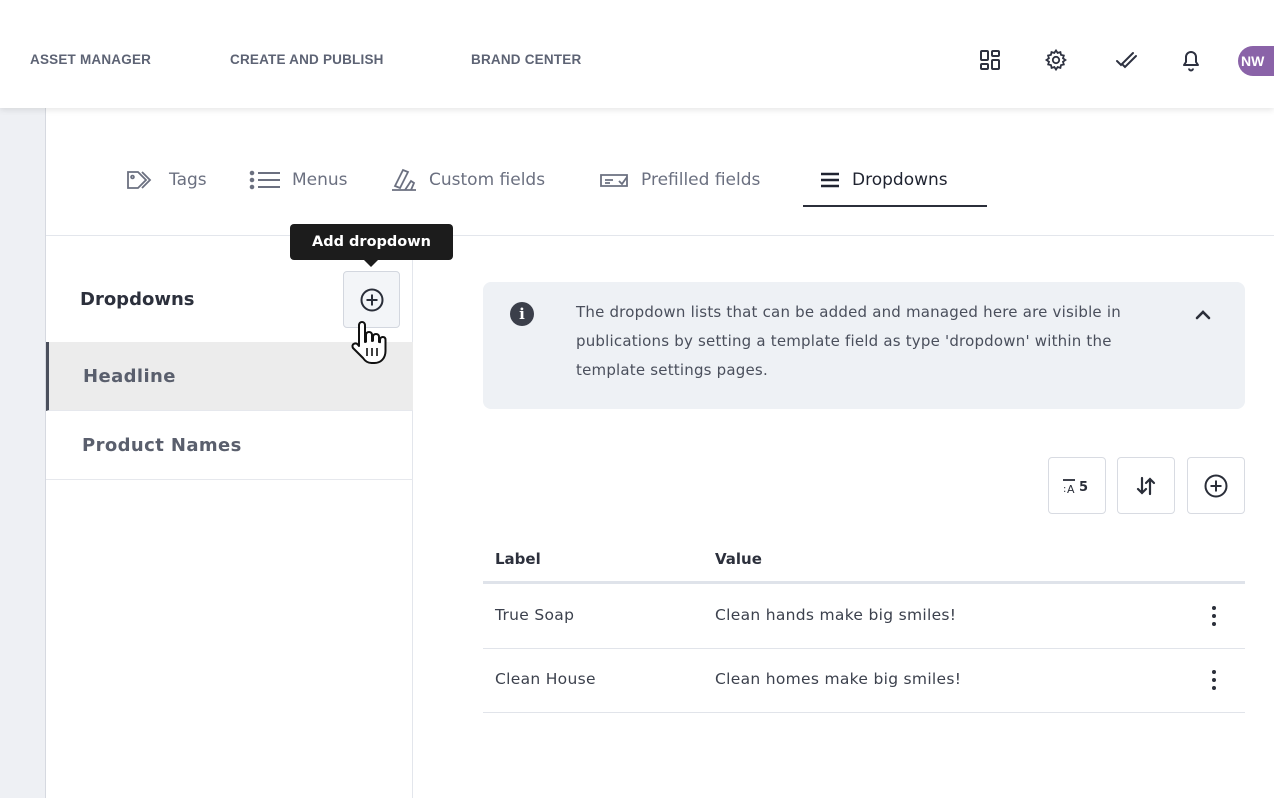 The height and width of the screenshot is (798, 1274). I want to click on info-icon: i, so click(522, 314).